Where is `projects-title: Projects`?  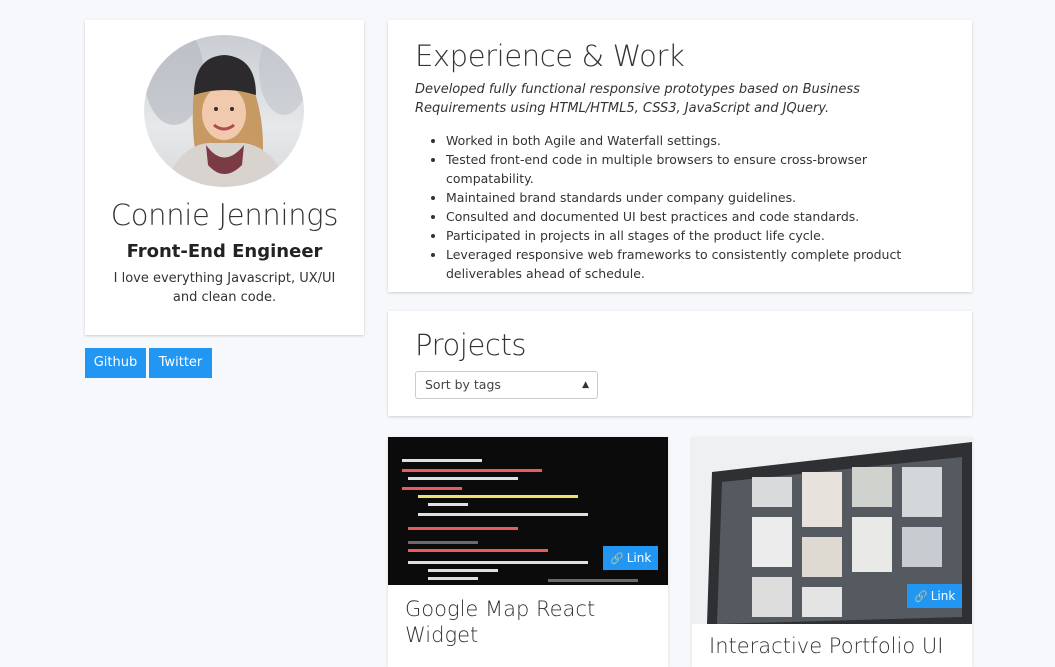 projects-title: Projects is located at coordinates (471, 345).